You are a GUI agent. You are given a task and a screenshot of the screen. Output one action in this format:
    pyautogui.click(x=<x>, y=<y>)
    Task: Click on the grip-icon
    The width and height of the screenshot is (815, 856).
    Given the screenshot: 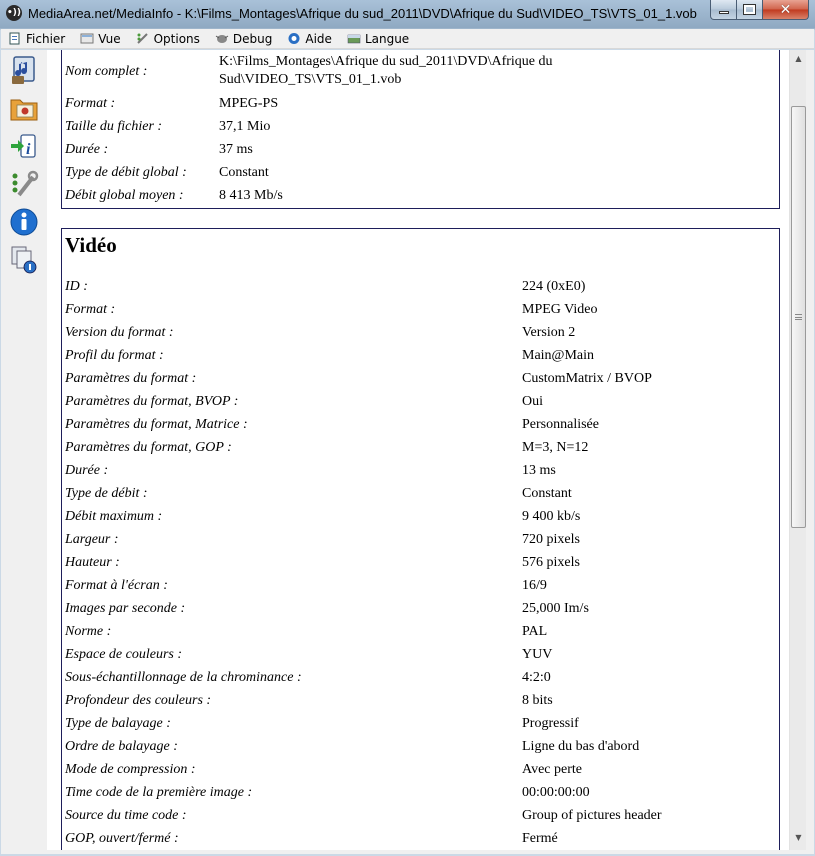 What is the action you would take?
    pyautogui.click(x=798, y=317)
    